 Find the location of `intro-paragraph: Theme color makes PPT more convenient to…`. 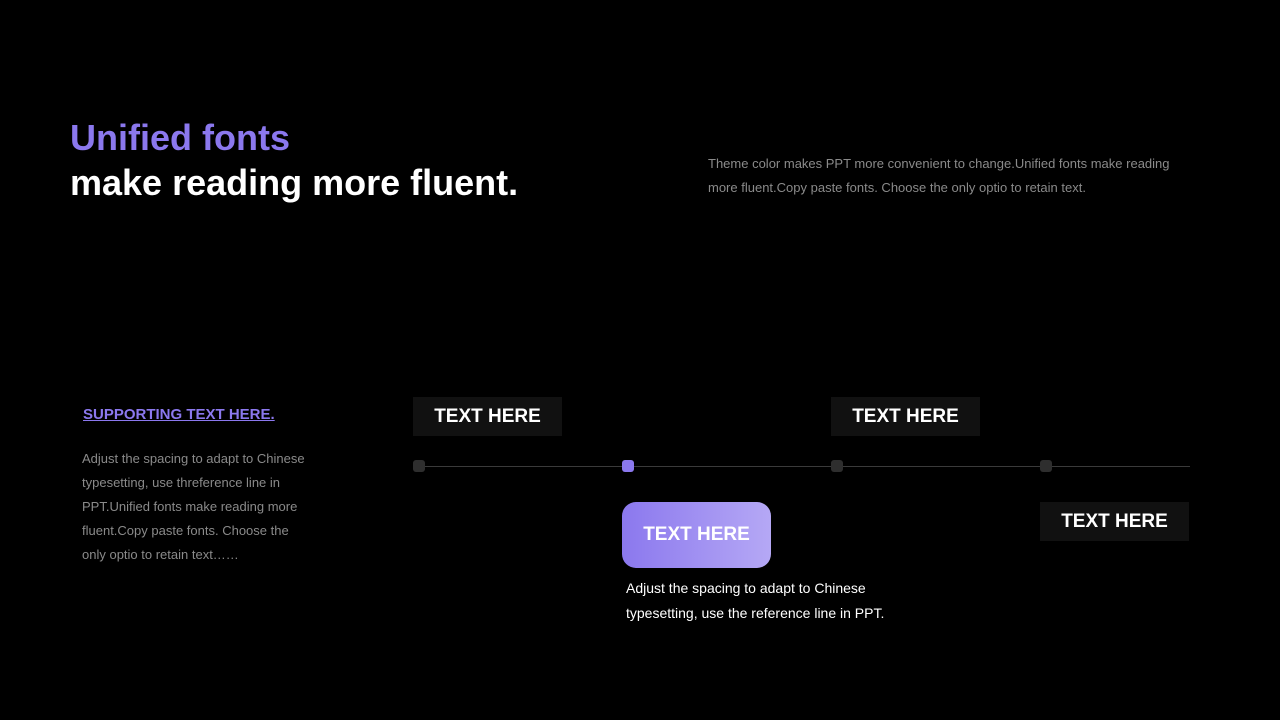

intro-paragraph: Theme color makes PPT more convenient to… is located at coordinates (939, 175).